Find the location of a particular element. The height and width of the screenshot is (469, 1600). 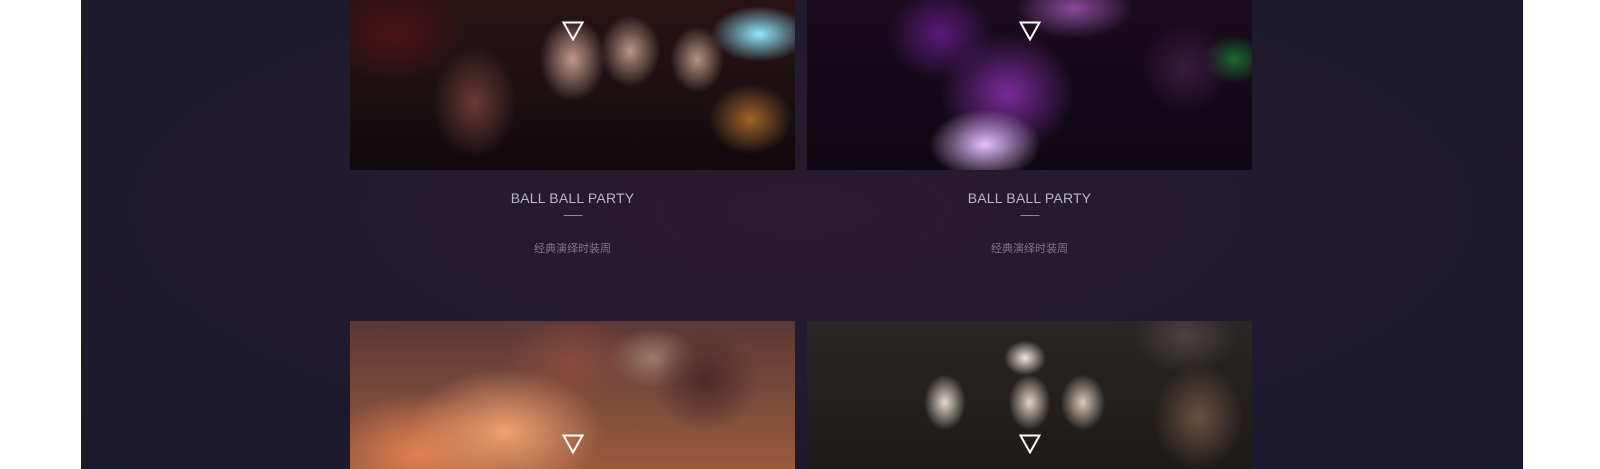

dance-floor-photo is located at coordinates (1029, 85).